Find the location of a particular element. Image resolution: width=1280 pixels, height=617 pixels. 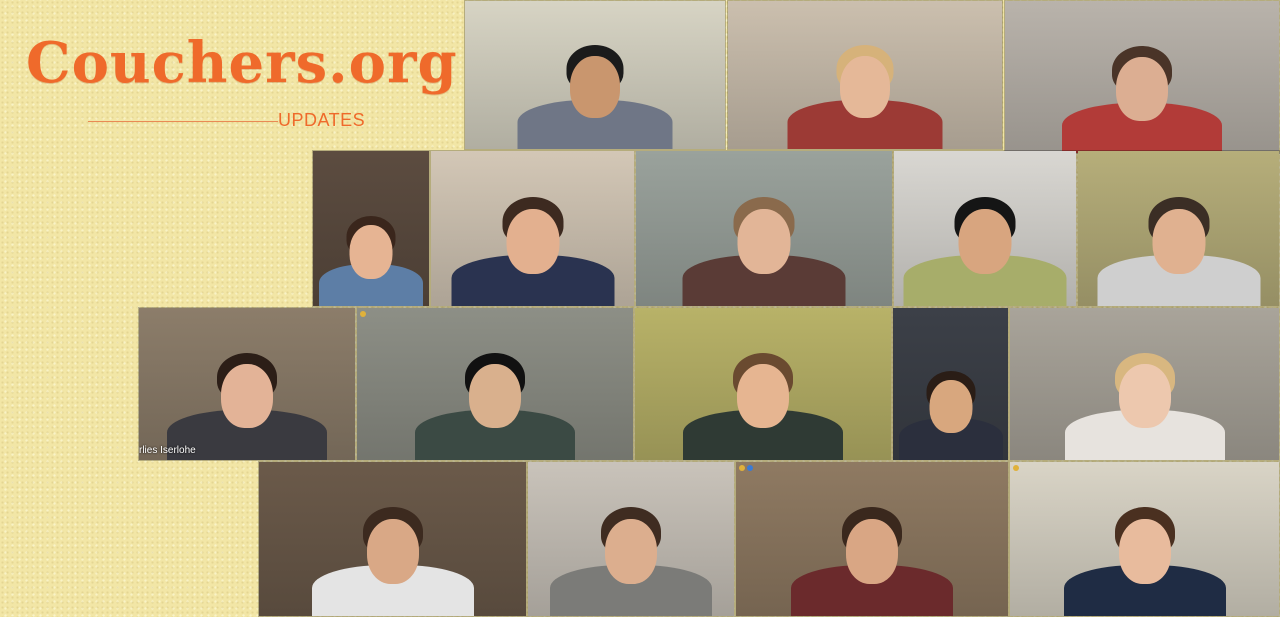

participant-video-tile: rlies Iserlohe is located at coordinates (247, 384).